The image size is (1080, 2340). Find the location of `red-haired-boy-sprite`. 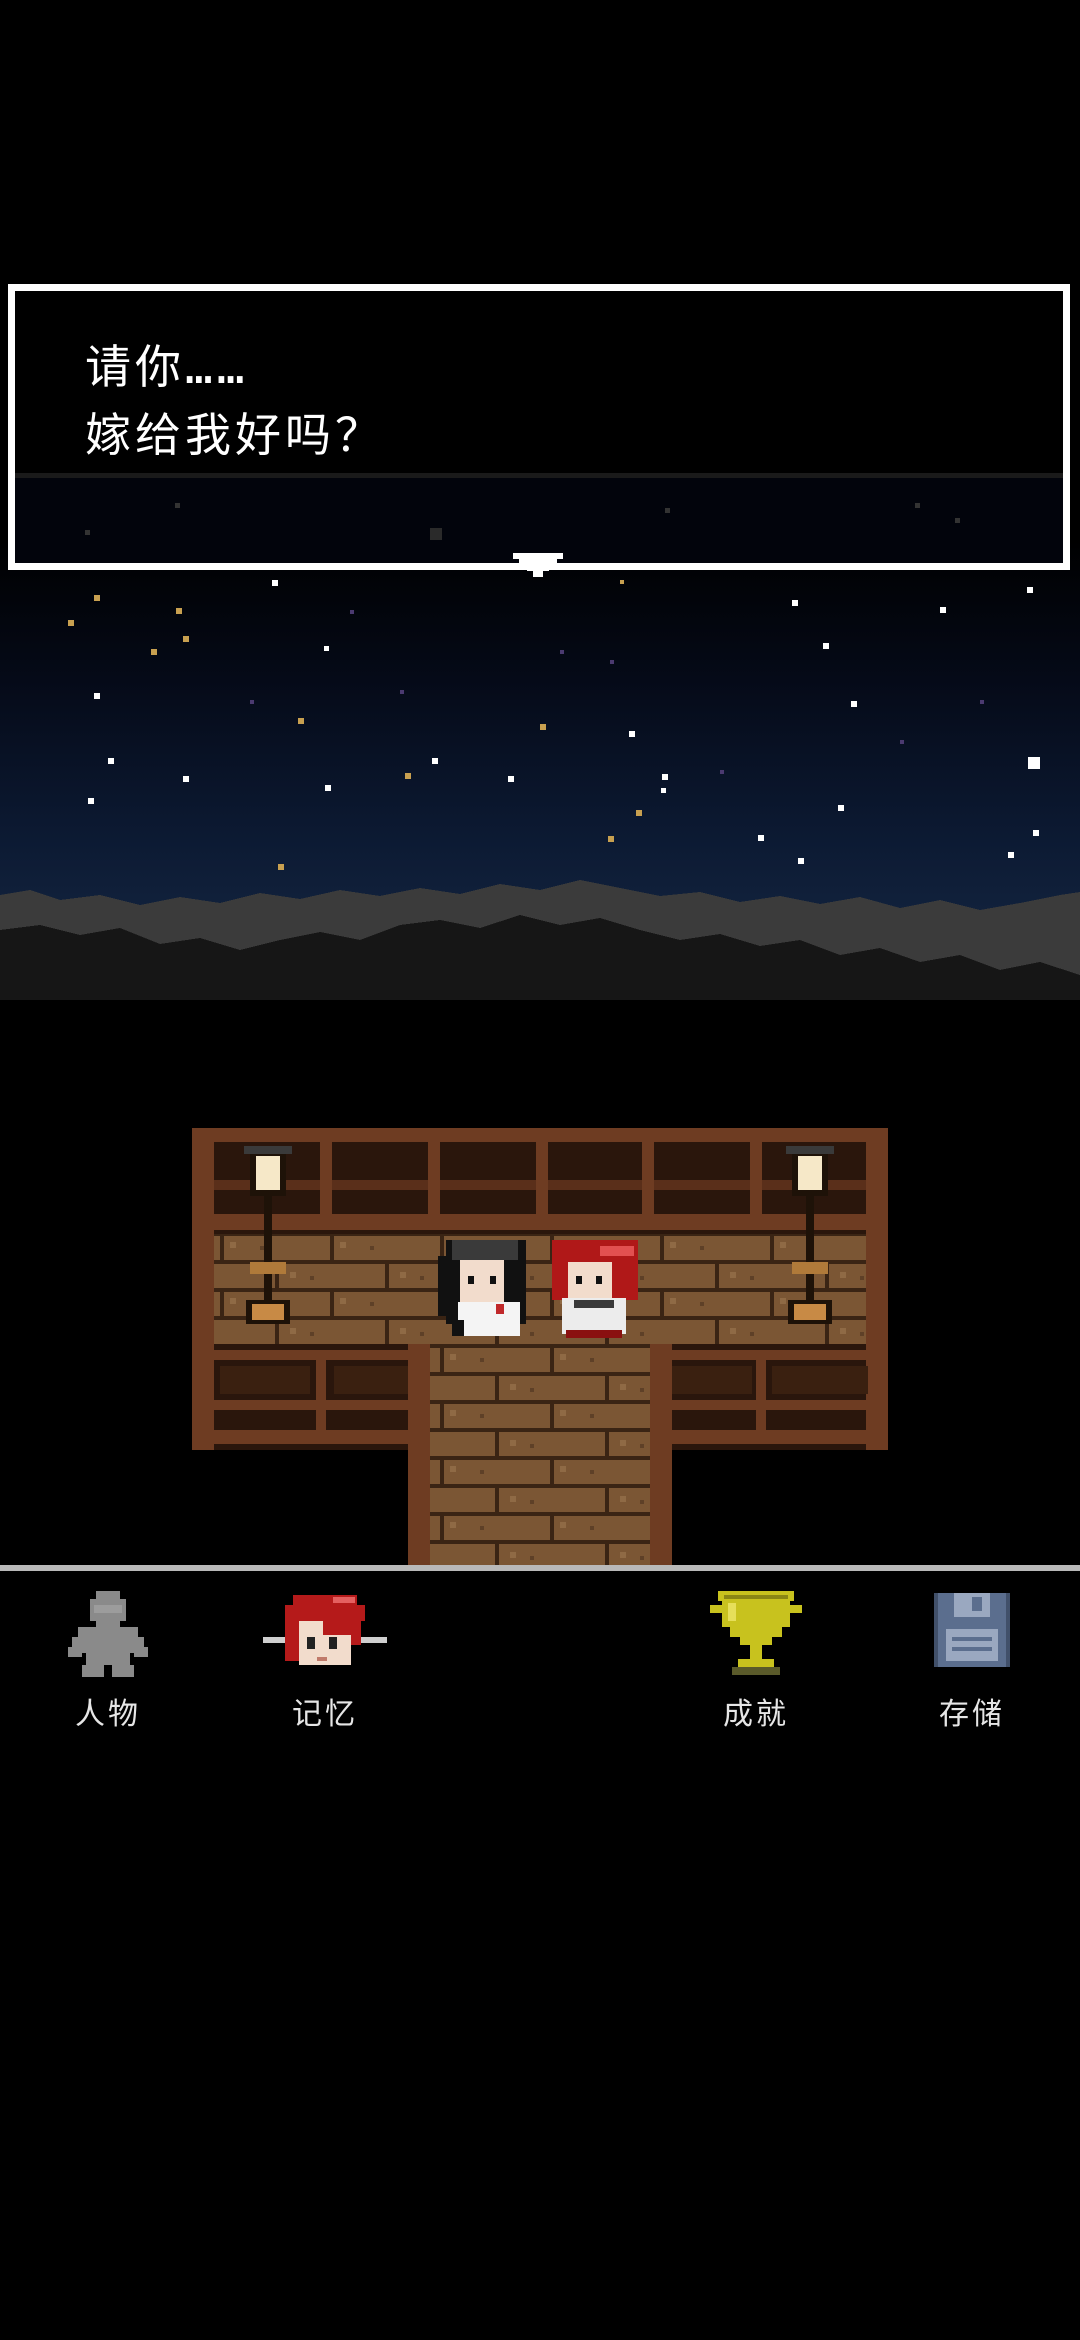

red-haired-boy-sprite is located at coordinates (595, 1289).